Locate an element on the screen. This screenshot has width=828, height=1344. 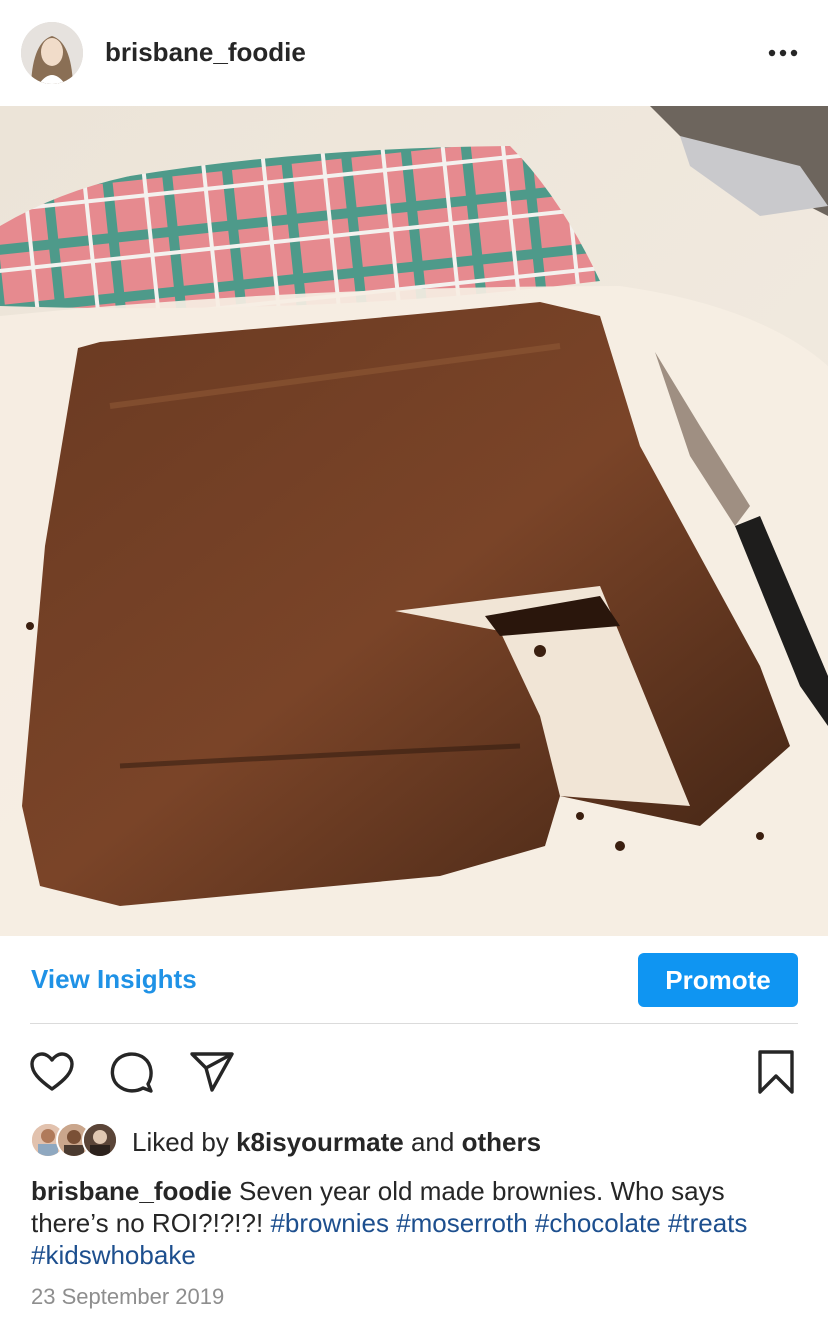
likes-row: Liked by k8isyourmate and others is located at coordinates (420, 1140).